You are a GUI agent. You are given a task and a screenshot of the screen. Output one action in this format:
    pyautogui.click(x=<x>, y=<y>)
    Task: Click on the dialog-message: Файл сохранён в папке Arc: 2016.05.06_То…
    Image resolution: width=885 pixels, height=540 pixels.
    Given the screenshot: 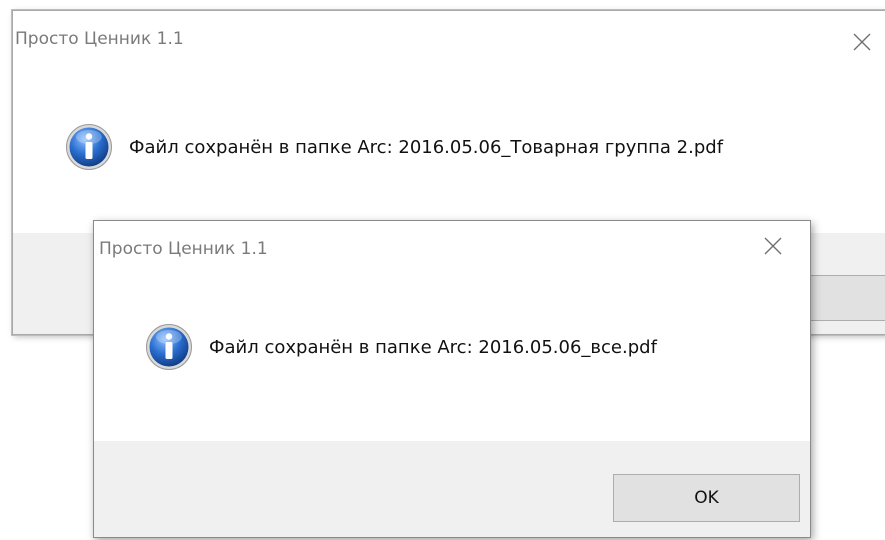 What is the action you would take?
    pyautogui.click(x=426, y=147)
    